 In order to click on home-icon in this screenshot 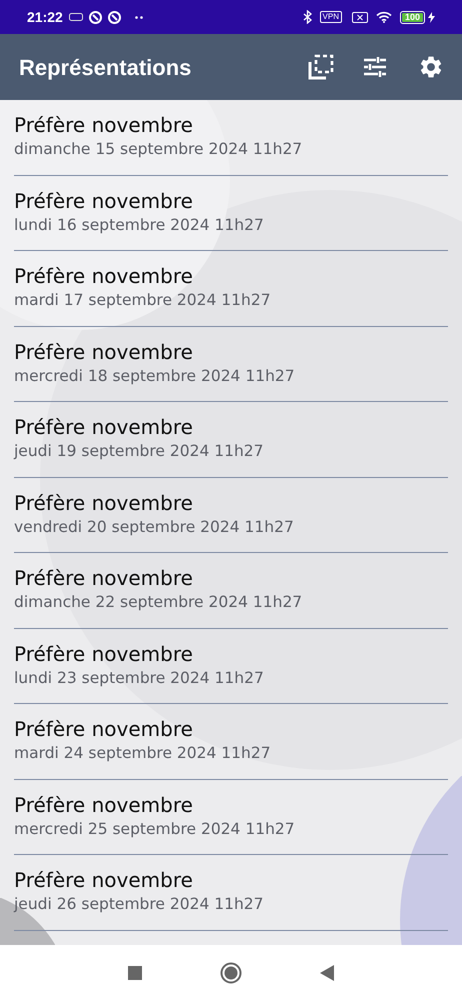, I will do `click(231, 973)`.